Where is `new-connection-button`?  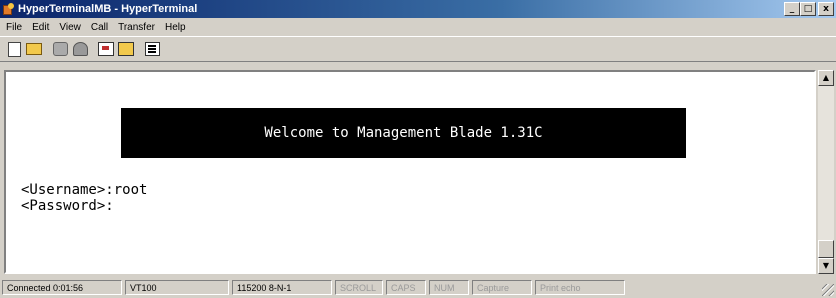
new-connection-button is located at coordinates (14, 49).